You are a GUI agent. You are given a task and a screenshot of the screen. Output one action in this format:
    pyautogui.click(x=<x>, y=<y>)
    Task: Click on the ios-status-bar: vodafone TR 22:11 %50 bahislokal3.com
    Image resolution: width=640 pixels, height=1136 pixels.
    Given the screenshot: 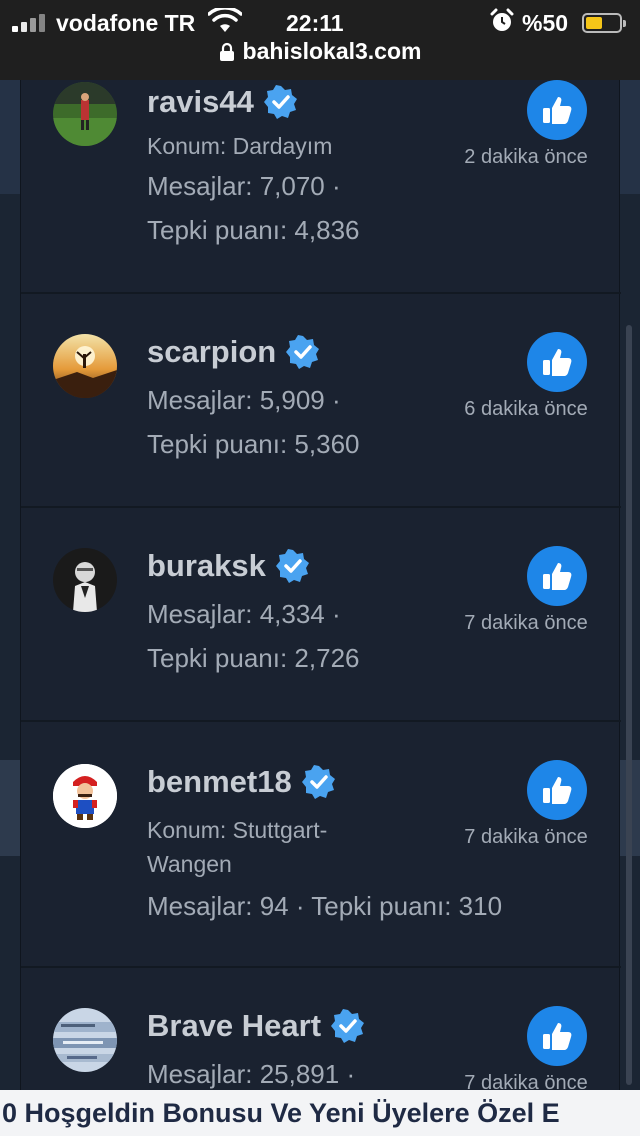 What is the action you would take?
    pyautogui.click(x=320, y=40)
    